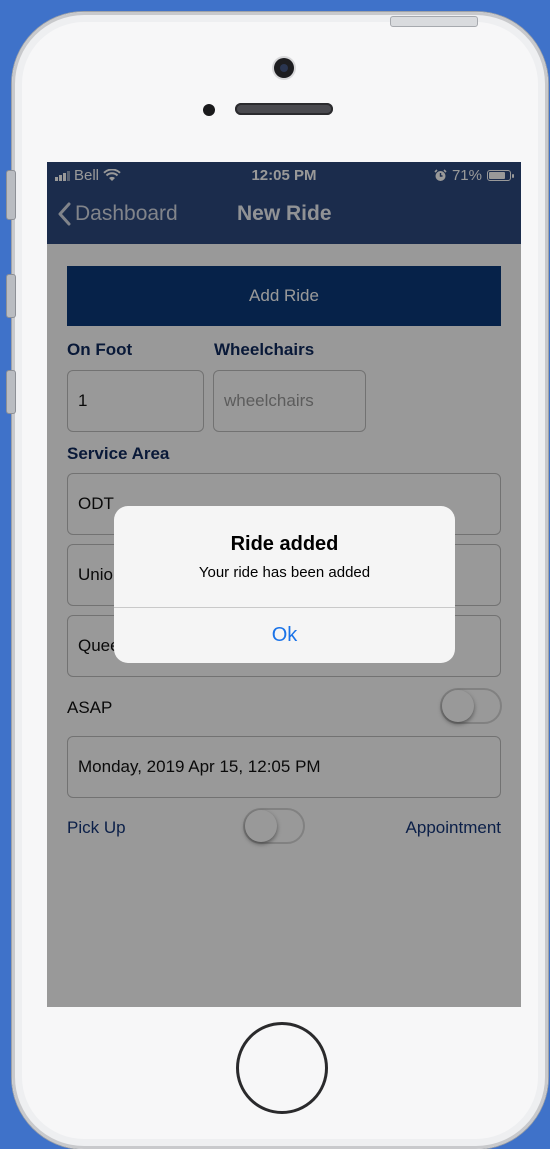 This screenshot has height=1149, width=550. I want to click on alert-dialog: Ride added Your ride has been added Ok, so click(284, 584).